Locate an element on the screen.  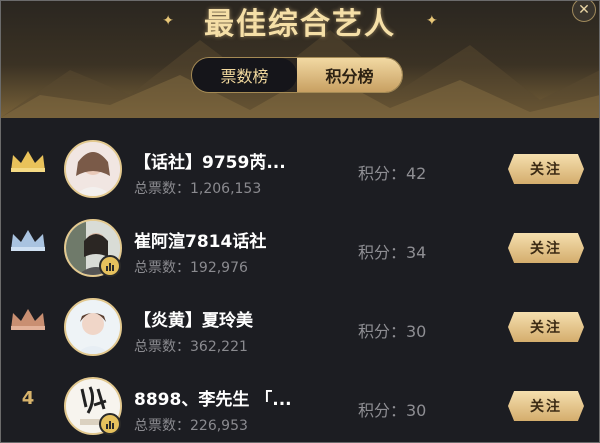
total-votes: 总票数：362,221 is located at coordinates (191, 347).